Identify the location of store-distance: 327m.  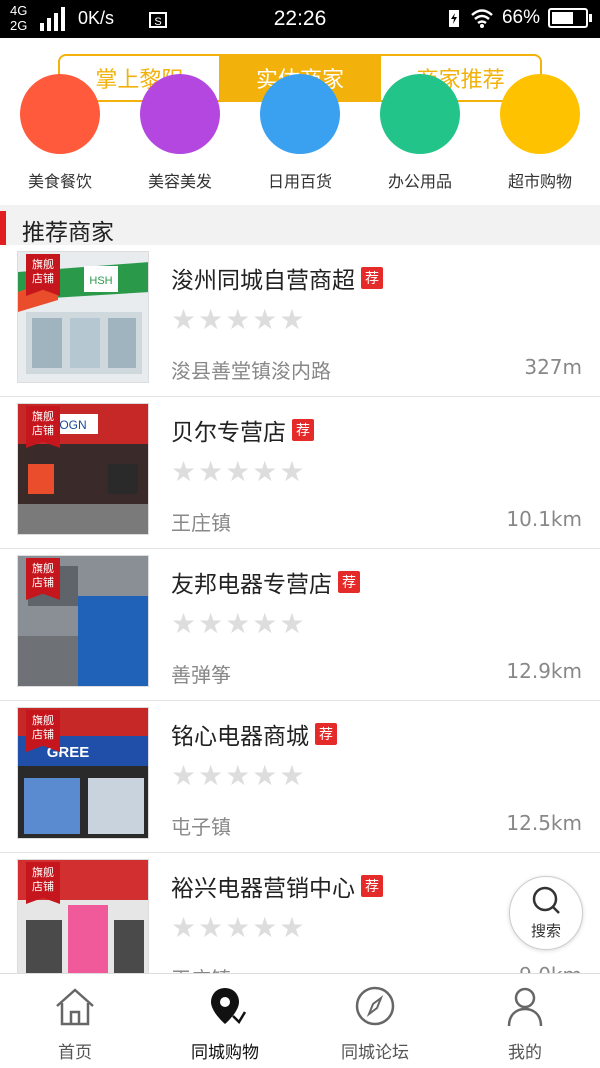
(553, 367).